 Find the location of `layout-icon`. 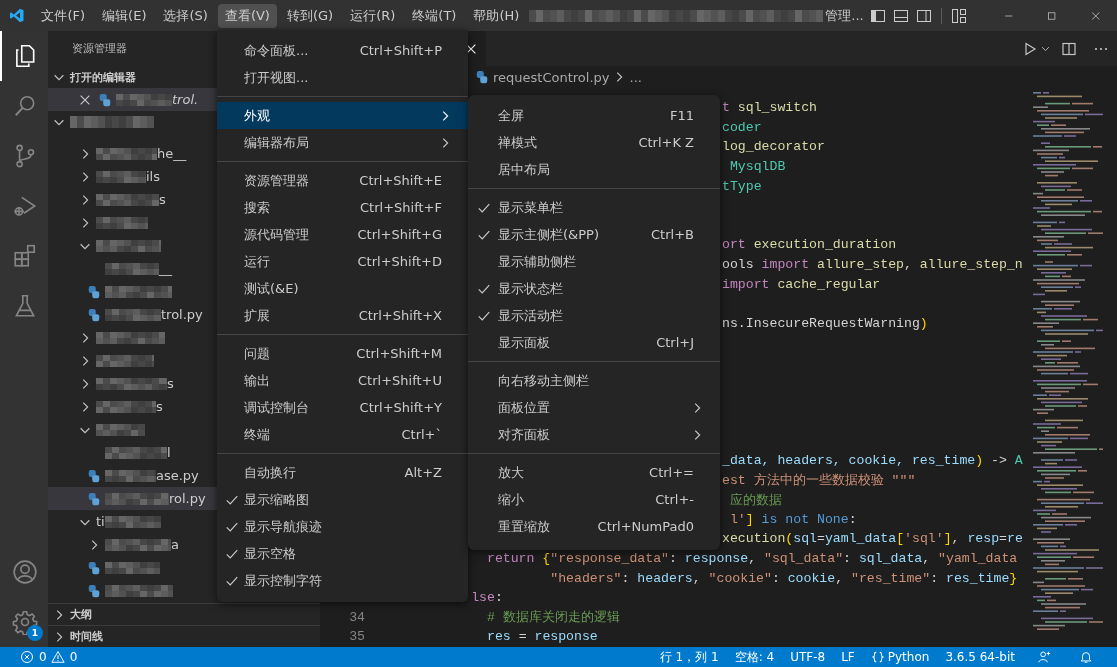

layout-icon is located at coordinates (958, 15).